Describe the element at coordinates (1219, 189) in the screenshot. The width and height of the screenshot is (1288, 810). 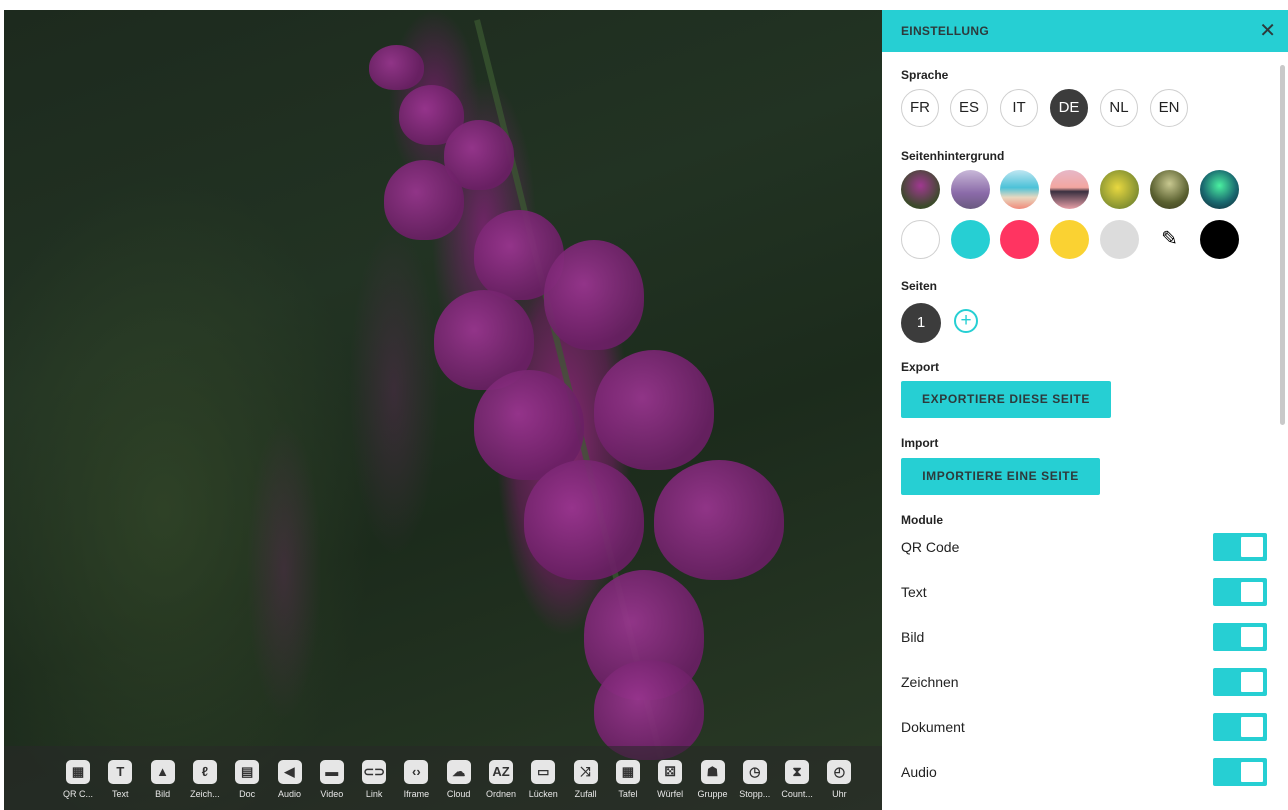
I see `background-swatch-aurora` at that location.